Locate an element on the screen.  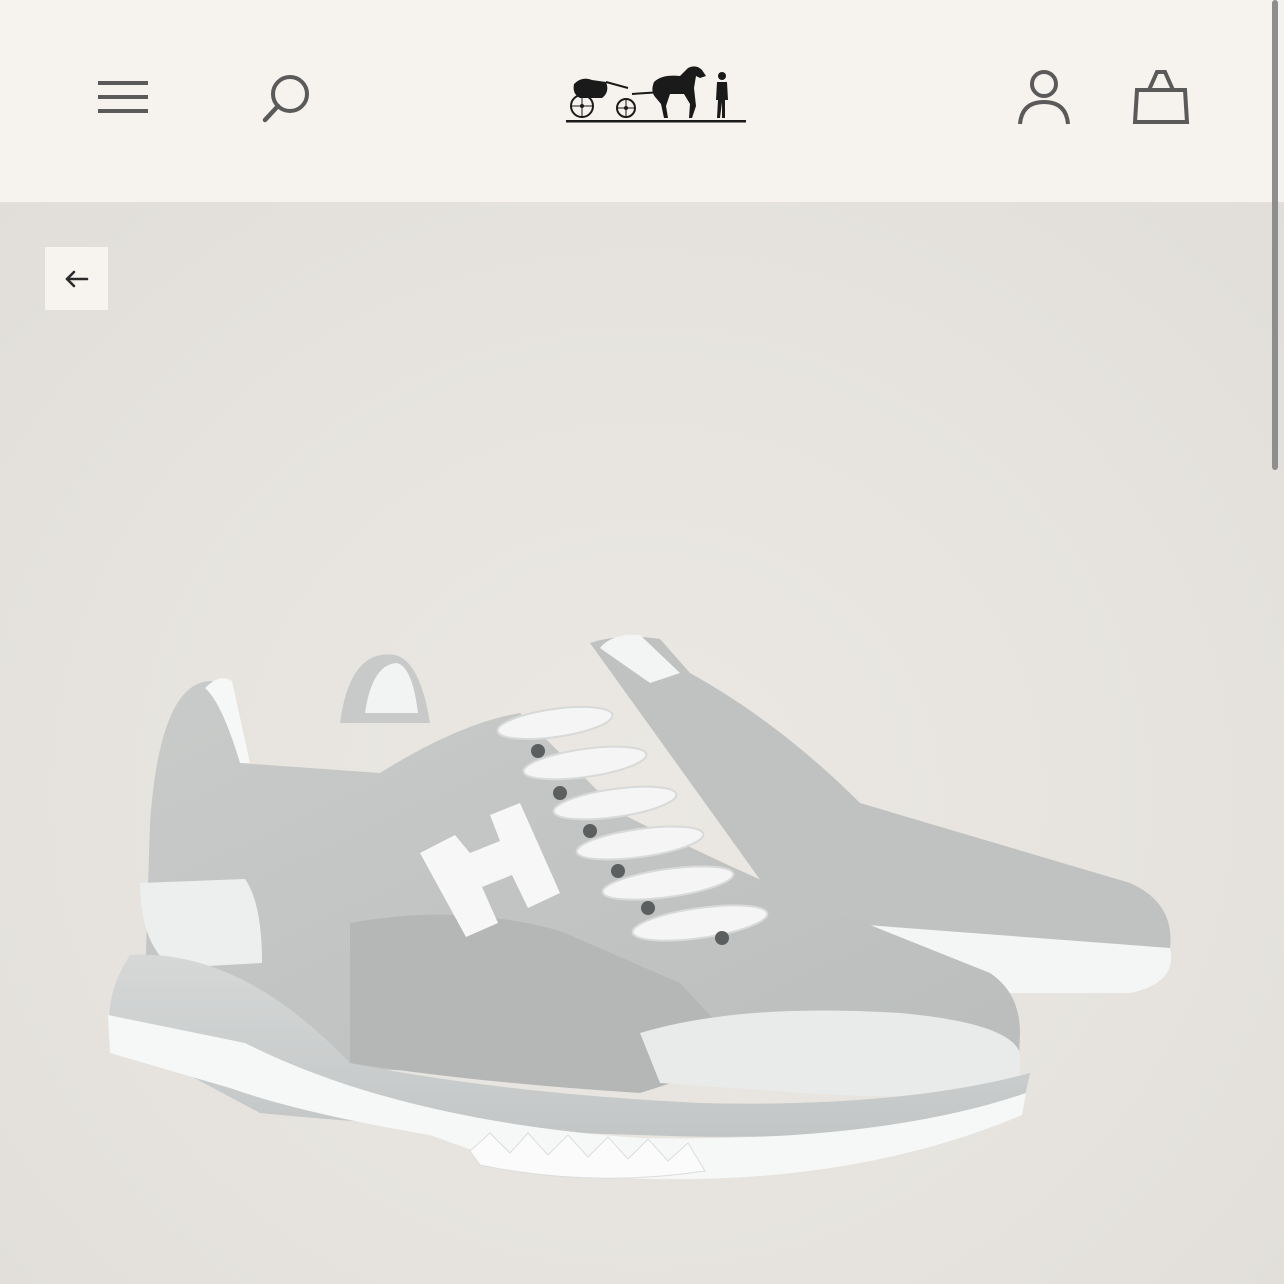
brand-logo is located at coordinates (657, 94).